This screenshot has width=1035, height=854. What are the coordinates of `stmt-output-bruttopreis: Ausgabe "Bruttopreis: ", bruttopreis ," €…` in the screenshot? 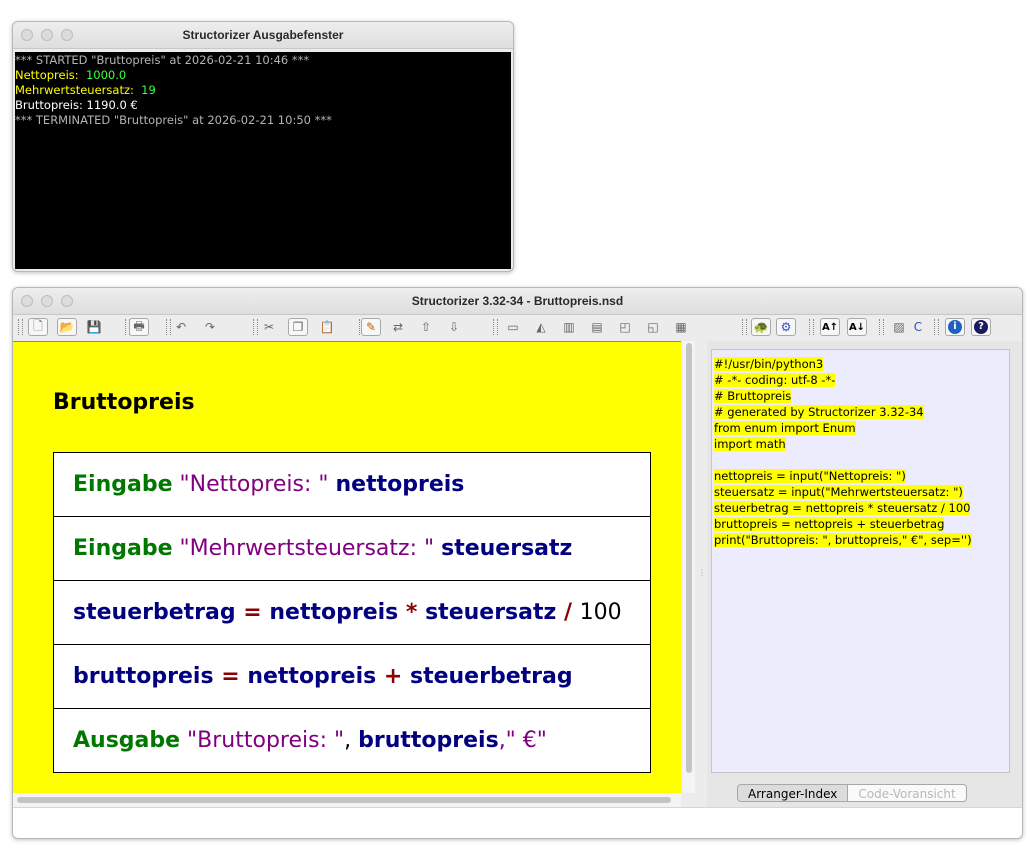 It's located at (352, 740).